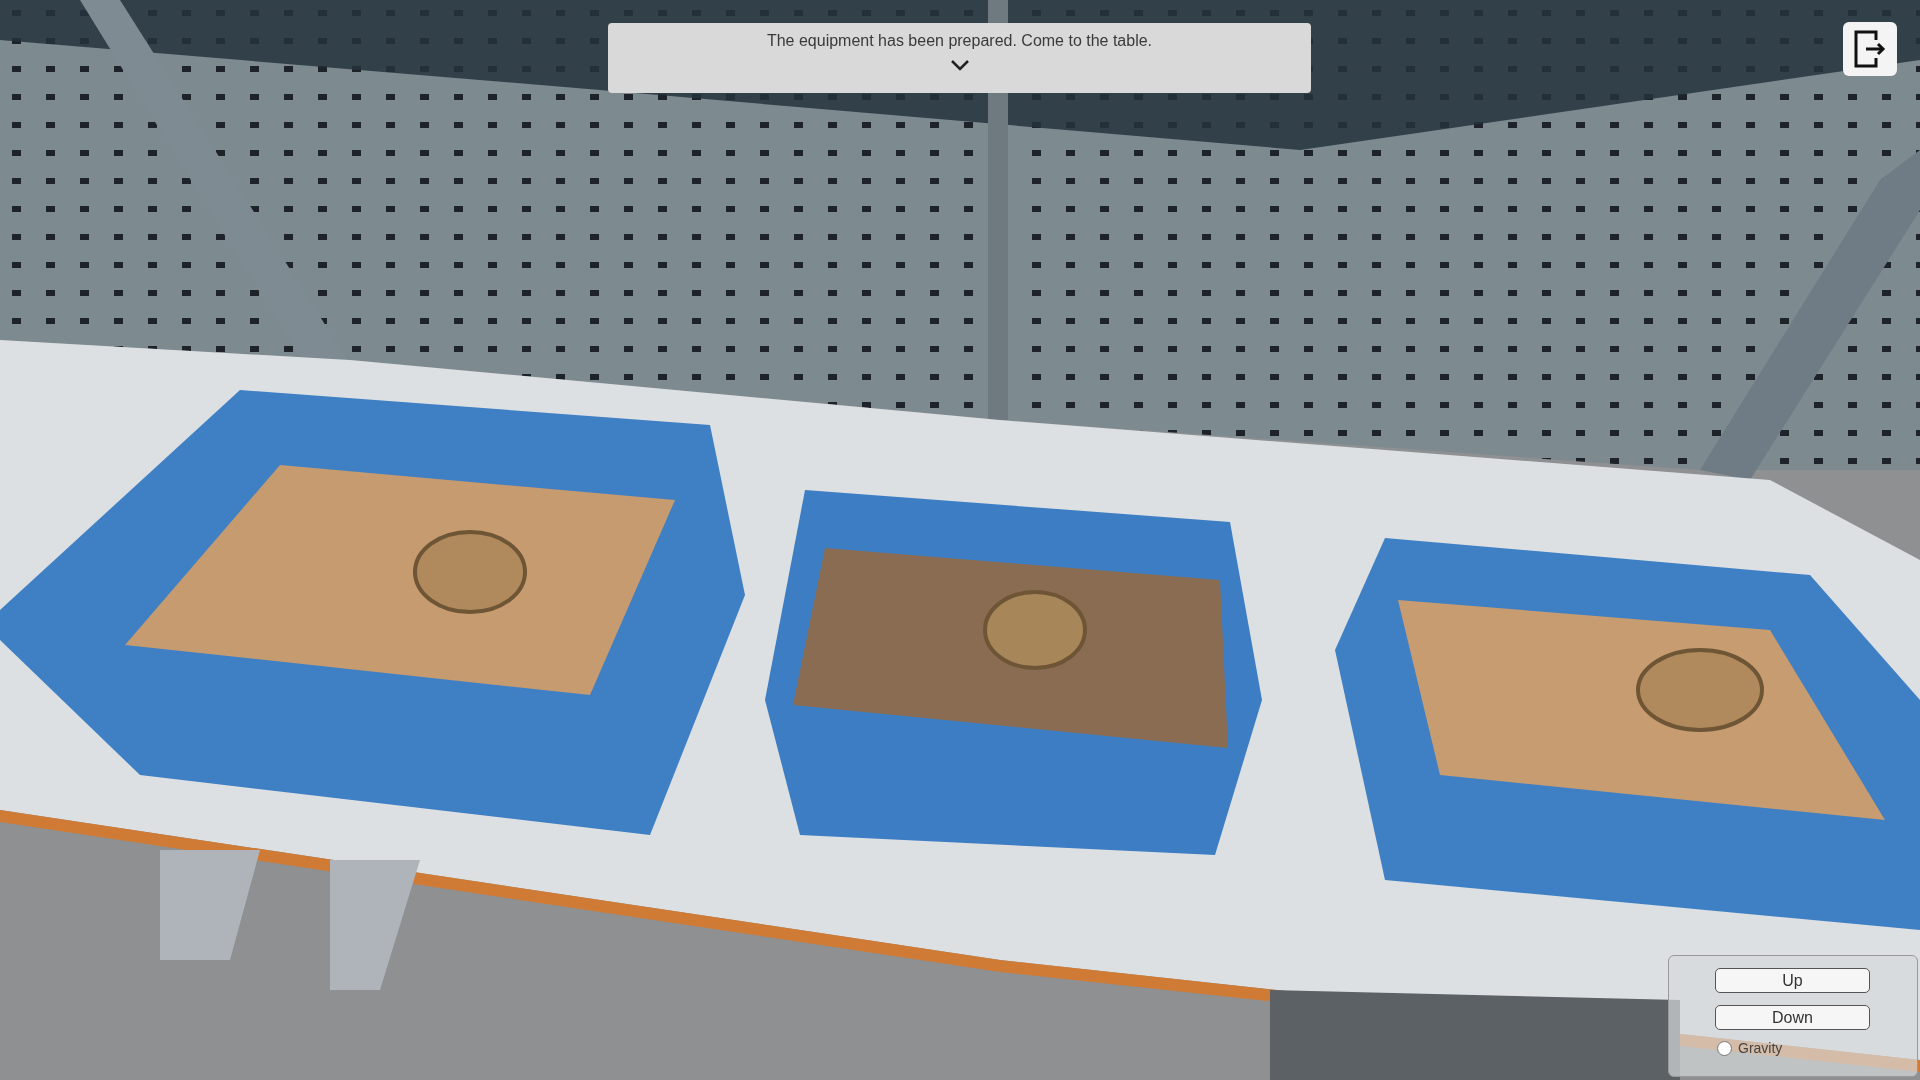 This screenshot has width=1920, height=1080. I want to click on chevron-icon, so click(959, 65).